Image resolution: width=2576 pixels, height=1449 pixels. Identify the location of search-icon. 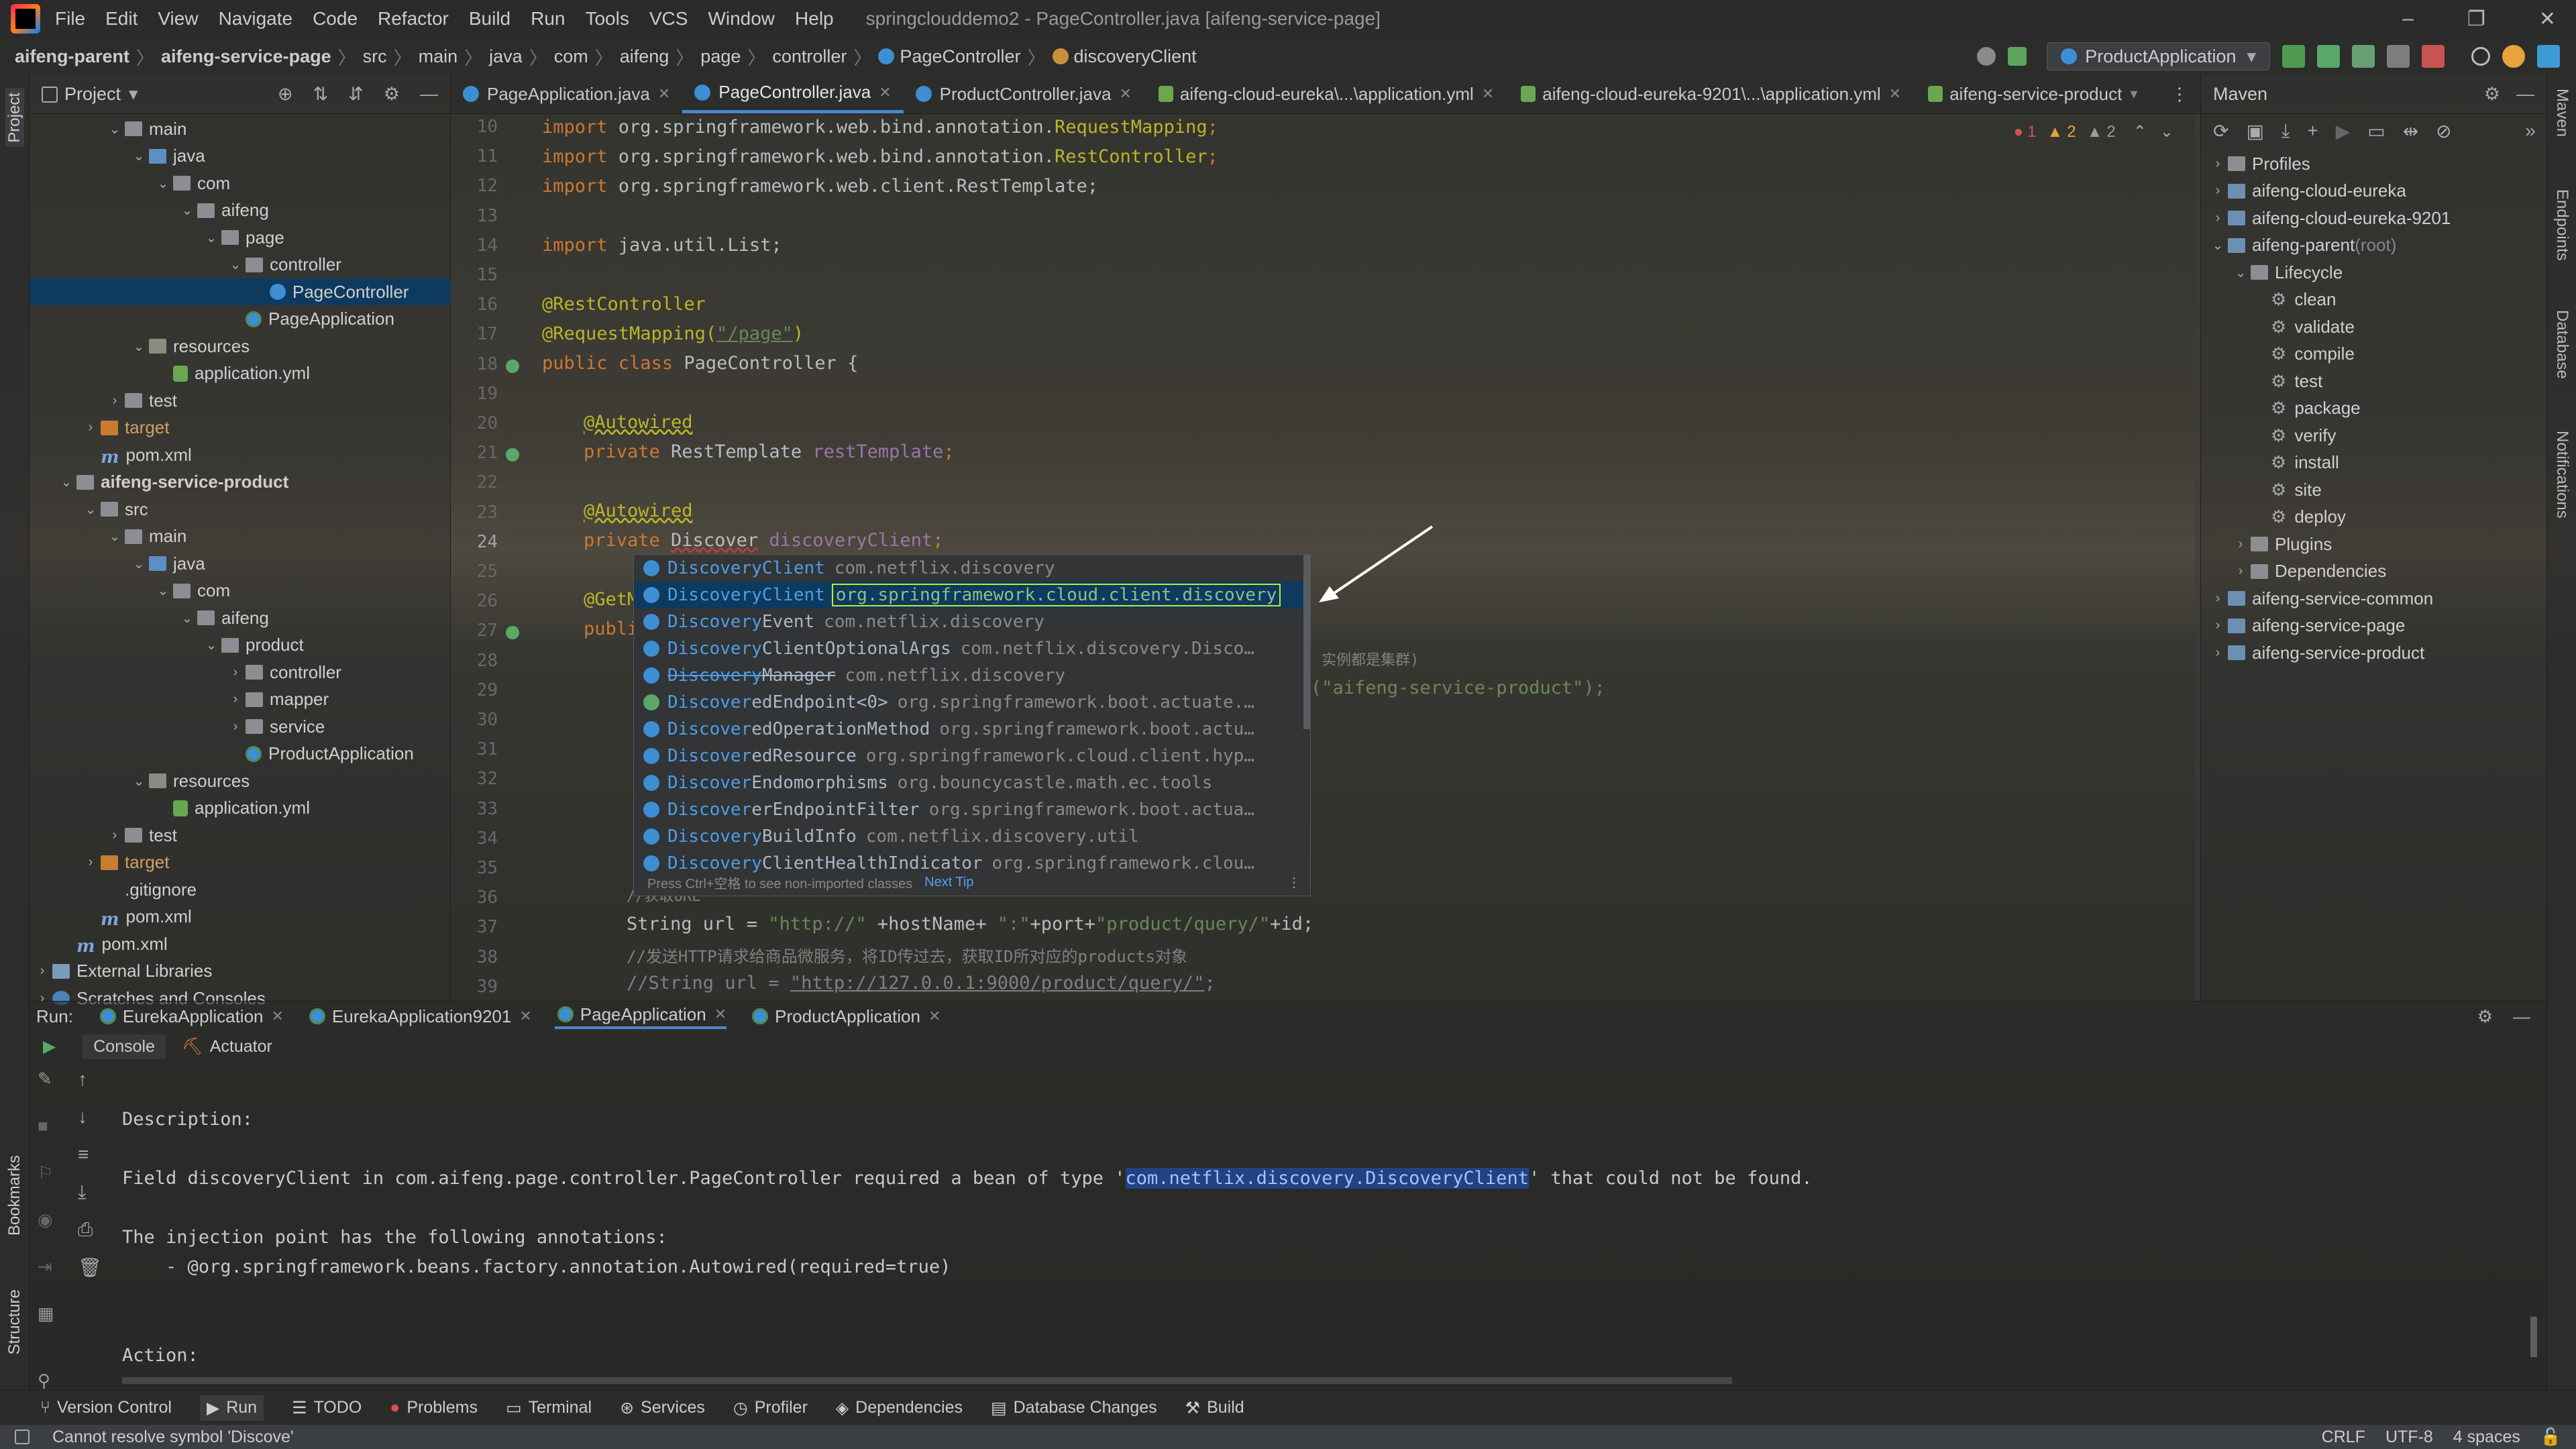
(2480, 56).